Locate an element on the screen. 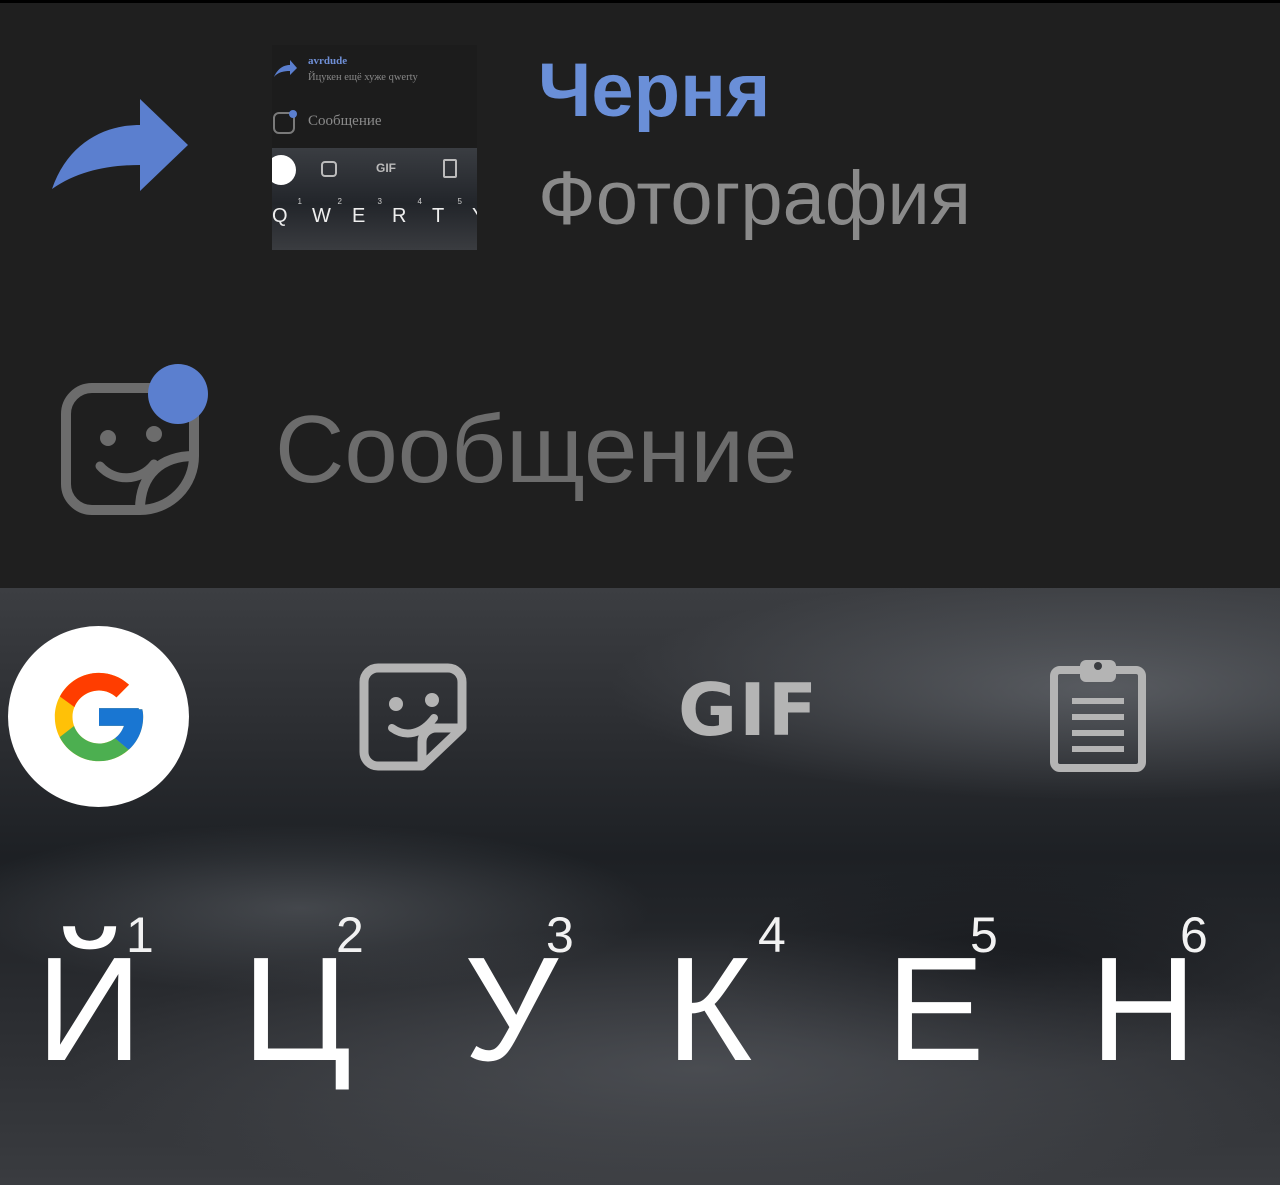  key-letter: Н is located at coordinates (1143, 1009).